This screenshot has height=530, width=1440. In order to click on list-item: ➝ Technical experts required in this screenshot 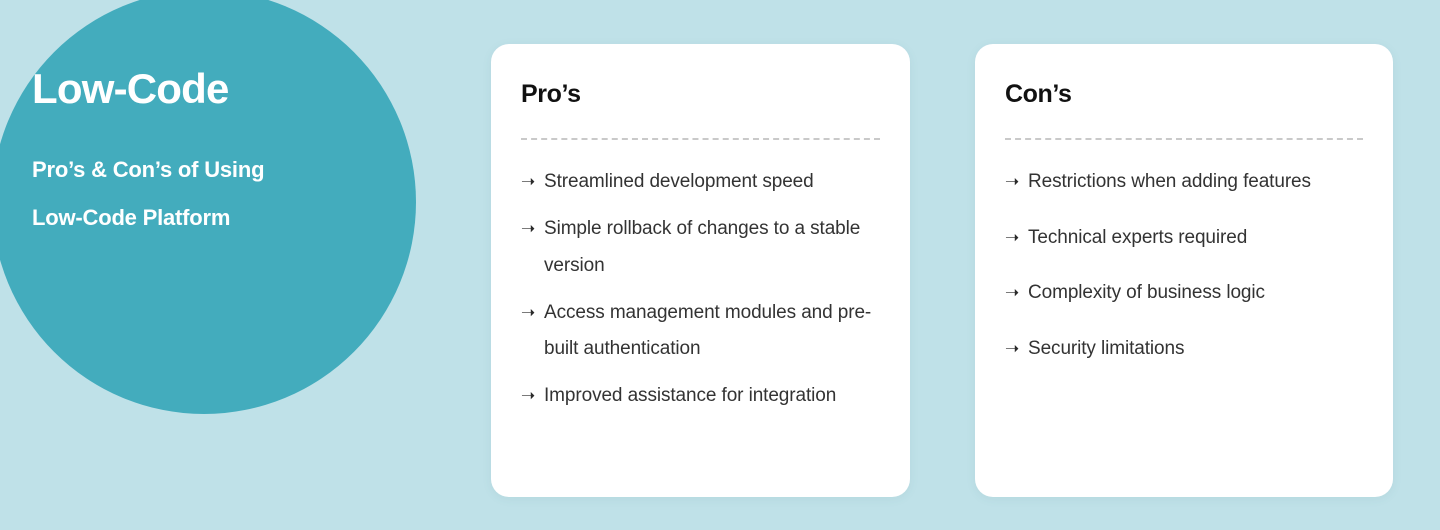, I will do `click(1184, 238)`.